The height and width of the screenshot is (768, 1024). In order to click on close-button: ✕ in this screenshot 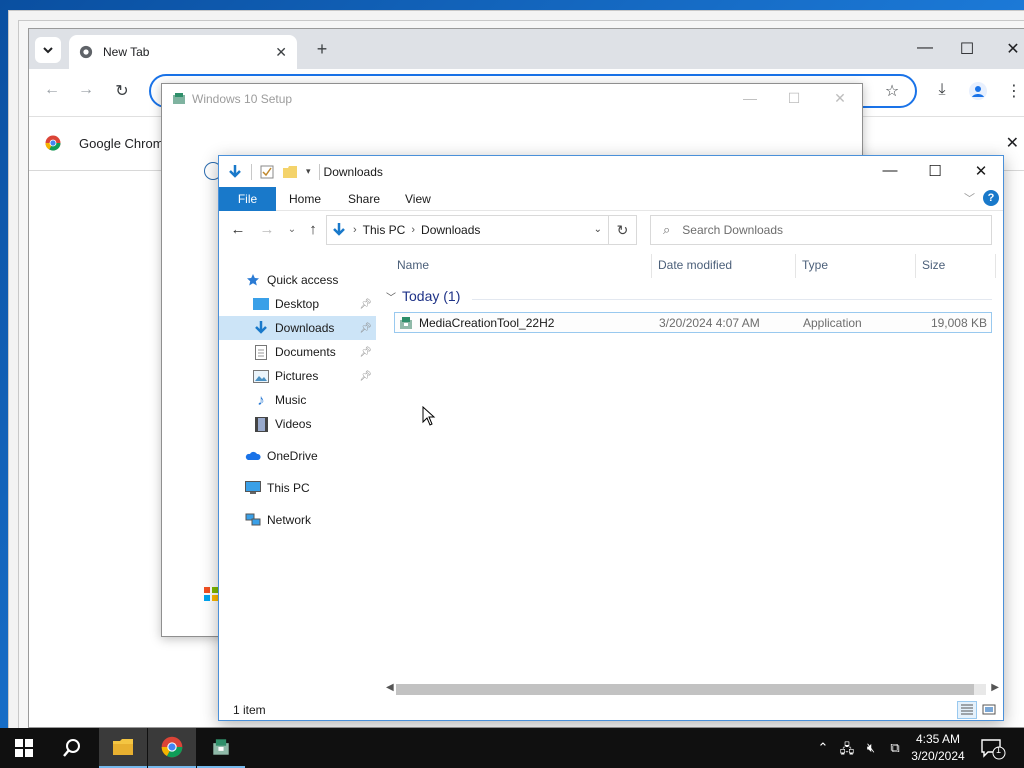, I will do `click(1013, 49)`.